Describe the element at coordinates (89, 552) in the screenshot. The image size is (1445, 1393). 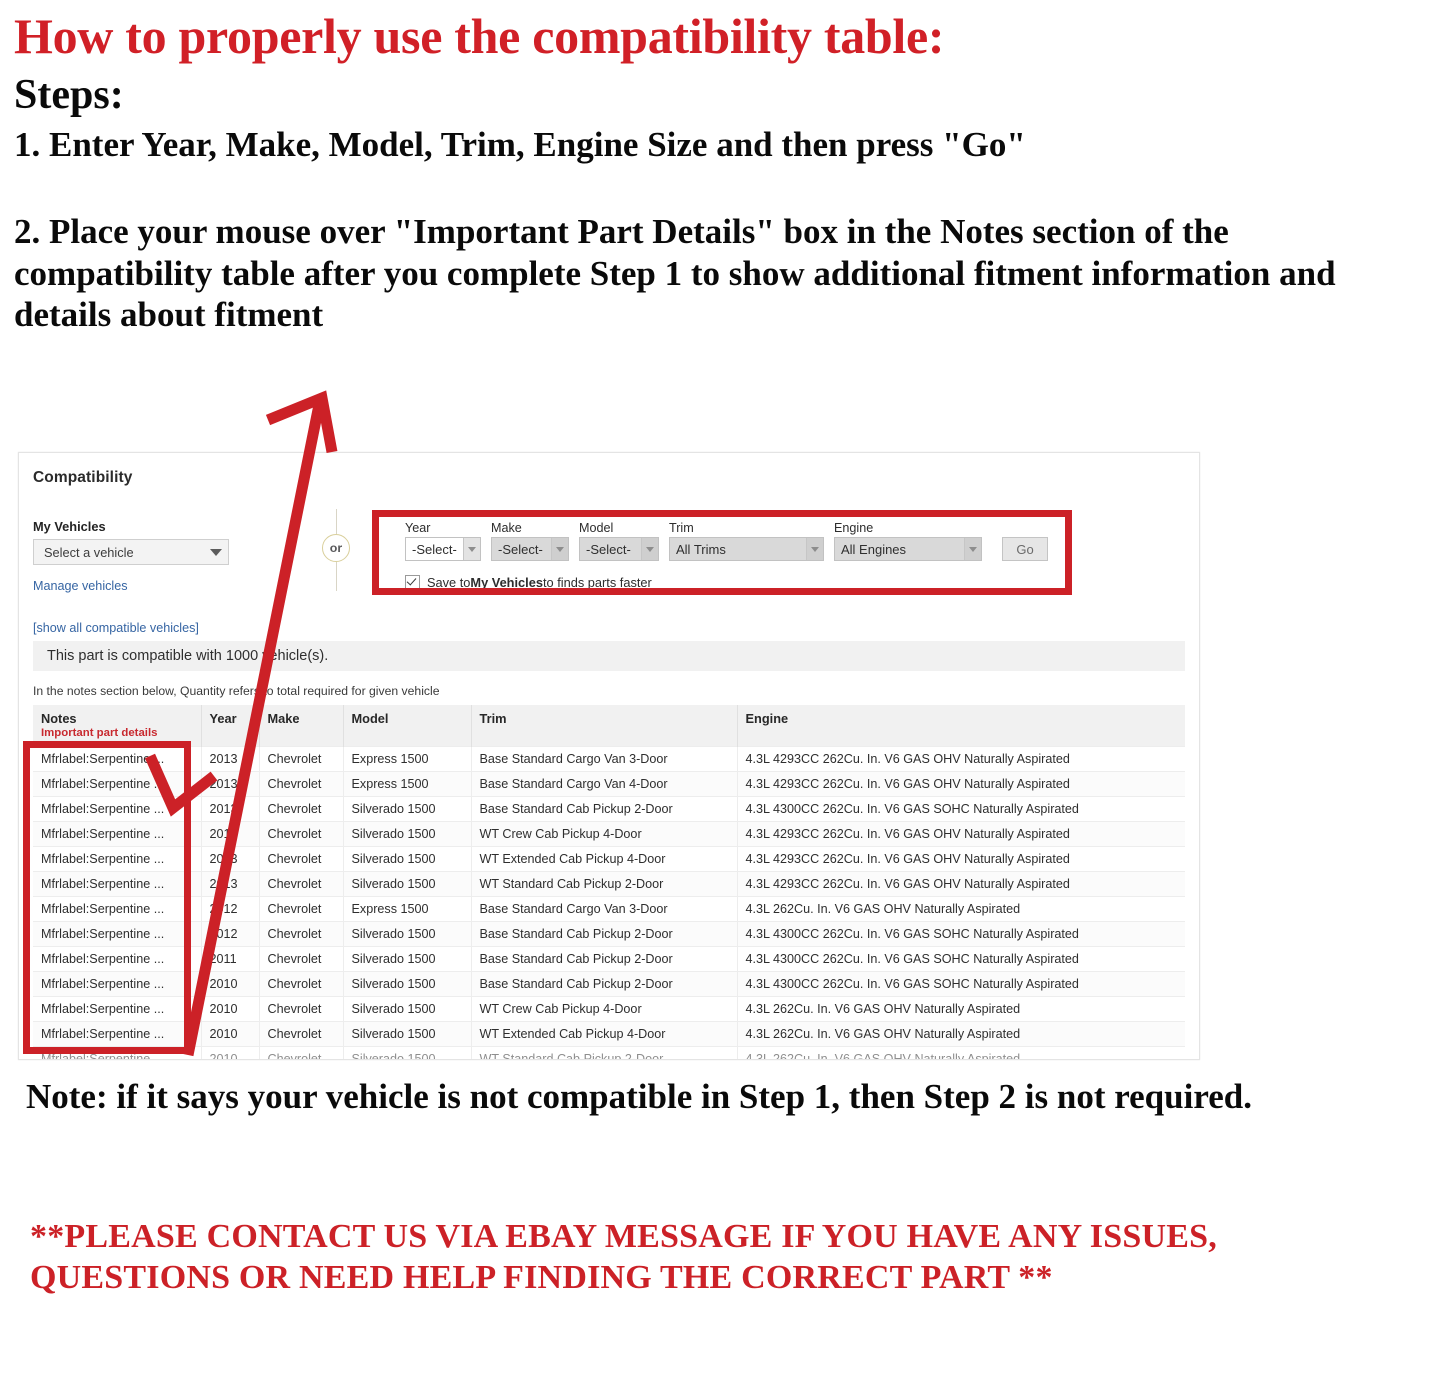
I see `my-vehicles-select-value: Select a vehicle` at that location.